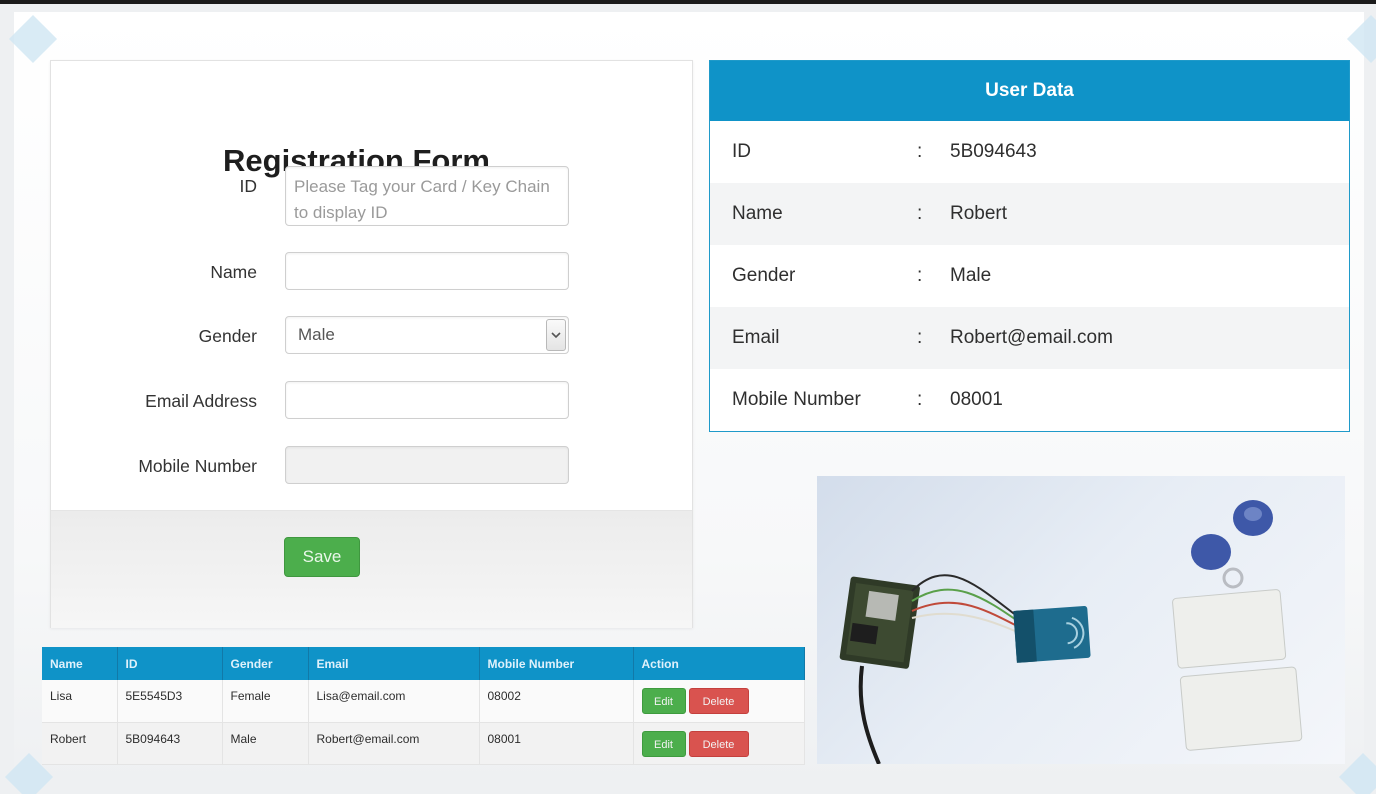  I want to click on cell-email: Lisa@email.com, so click(394, 701).